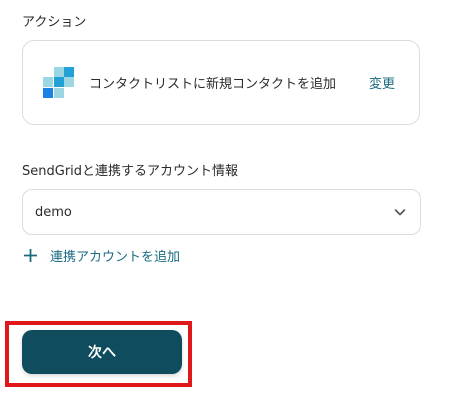 The width and height of the screenshot is (465, 408). I want to click on account-select: demo, so click(221, 212).